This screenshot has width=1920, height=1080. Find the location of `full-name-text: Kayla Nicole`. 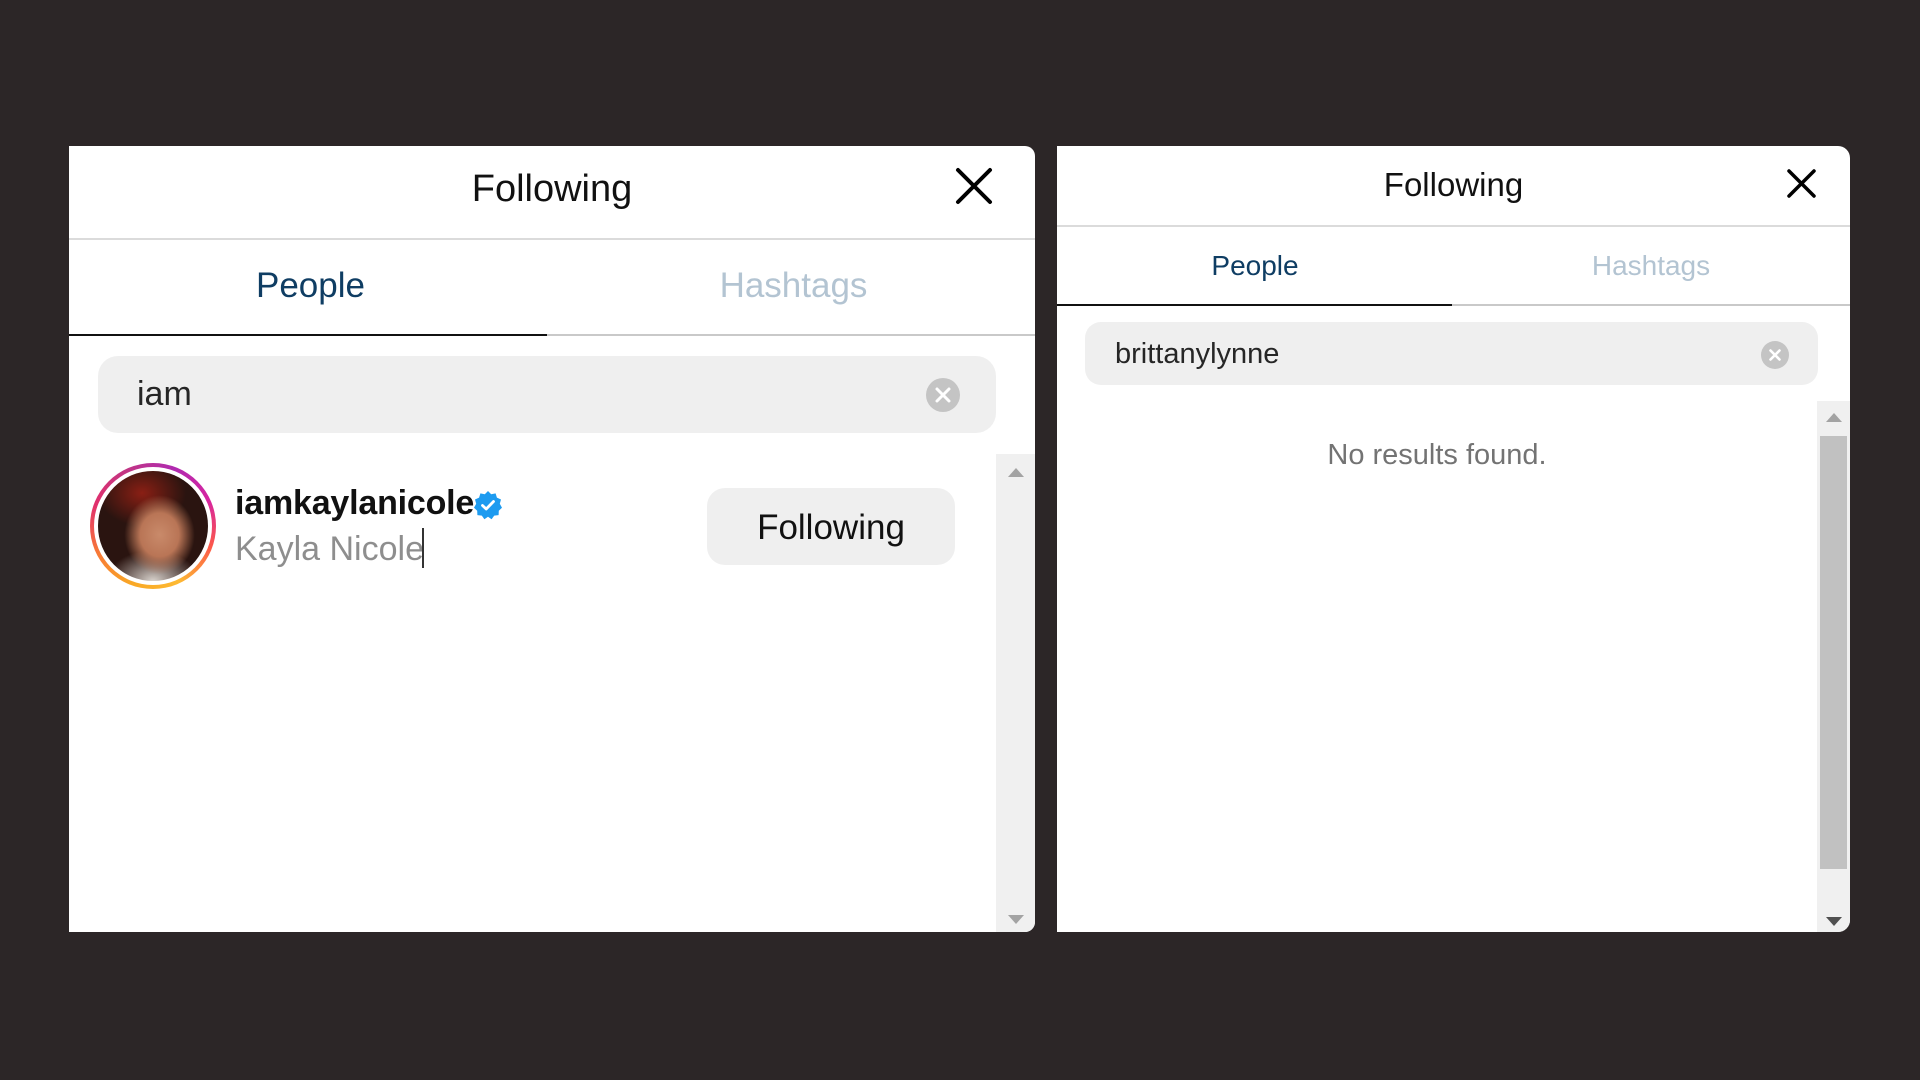

full-name-text: Kayla Nicole is located at coordinates (329, 549).